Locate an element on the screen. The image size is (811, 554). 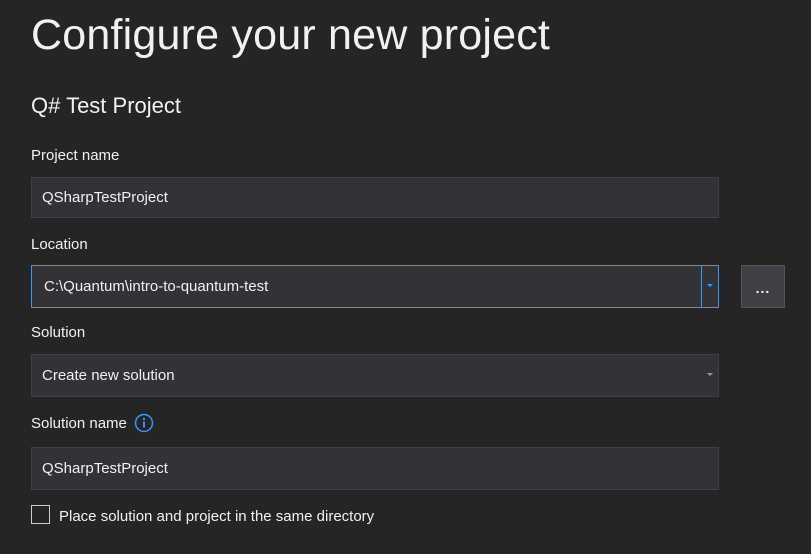
location-value: C:\Quantum\intro-to-quantum-test is located at coordinates (156, 286).